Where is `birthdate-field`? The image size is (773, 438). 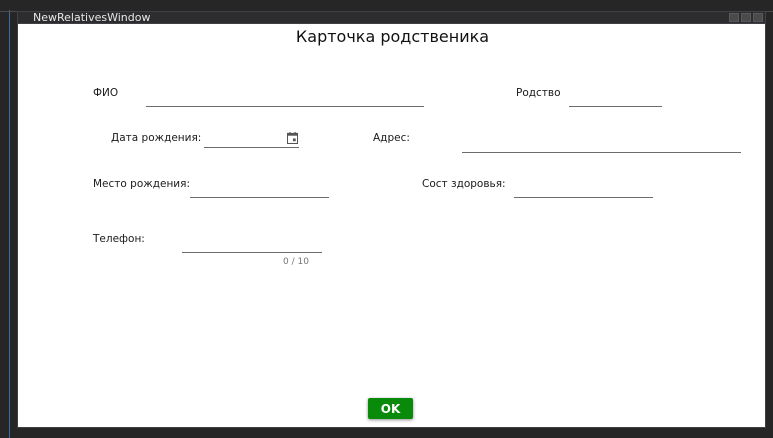 birthdate-field is located at coordinates (251, 140).